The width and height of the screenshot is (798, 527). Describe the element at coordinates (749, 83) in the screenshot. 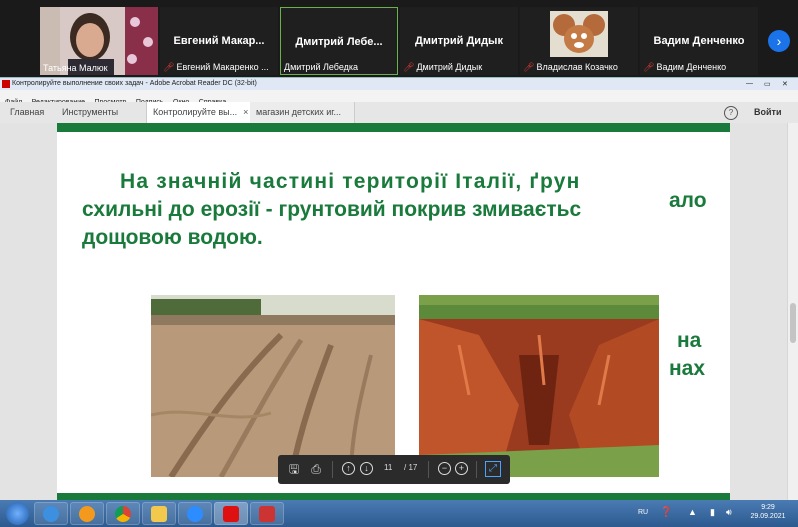

I see `minimize-button: —` at that location.